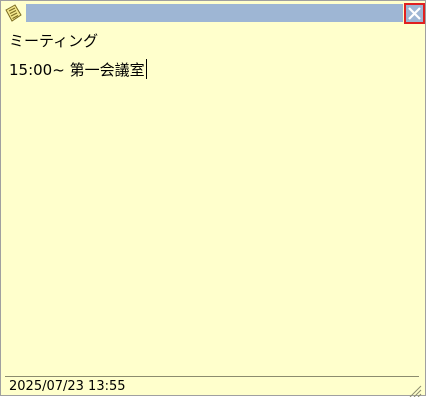  I want to click on close-button, so click(414, 13).